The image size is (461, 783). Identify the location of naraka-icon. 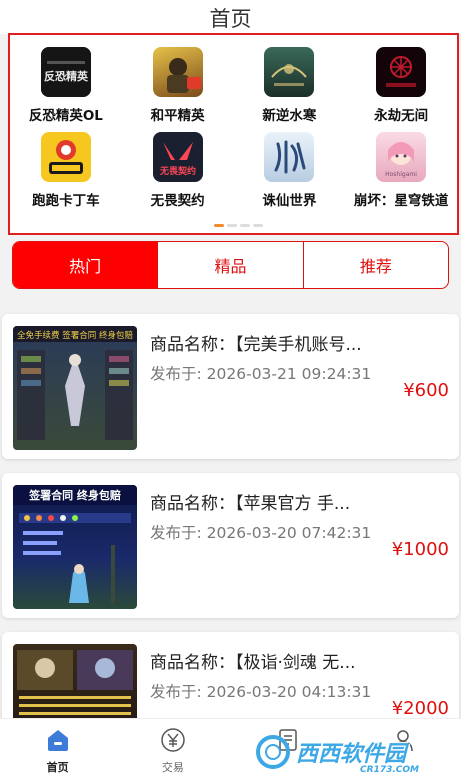
(401, 72).